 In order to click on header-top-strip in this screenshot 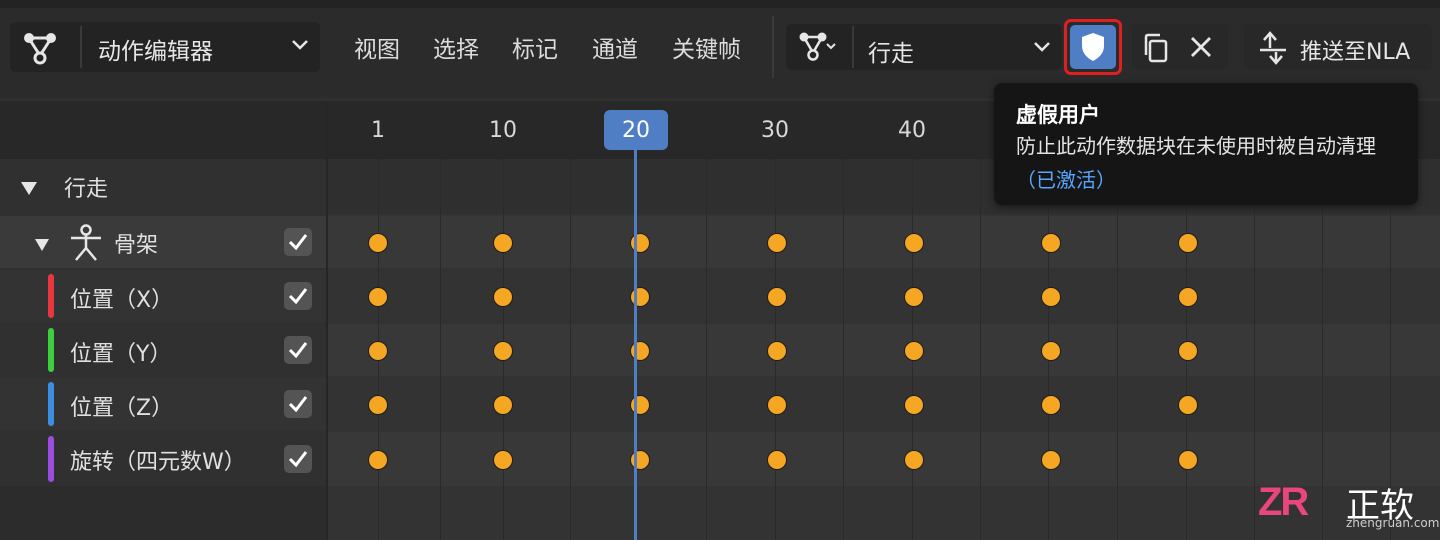, I will do `click(720, 4)`.